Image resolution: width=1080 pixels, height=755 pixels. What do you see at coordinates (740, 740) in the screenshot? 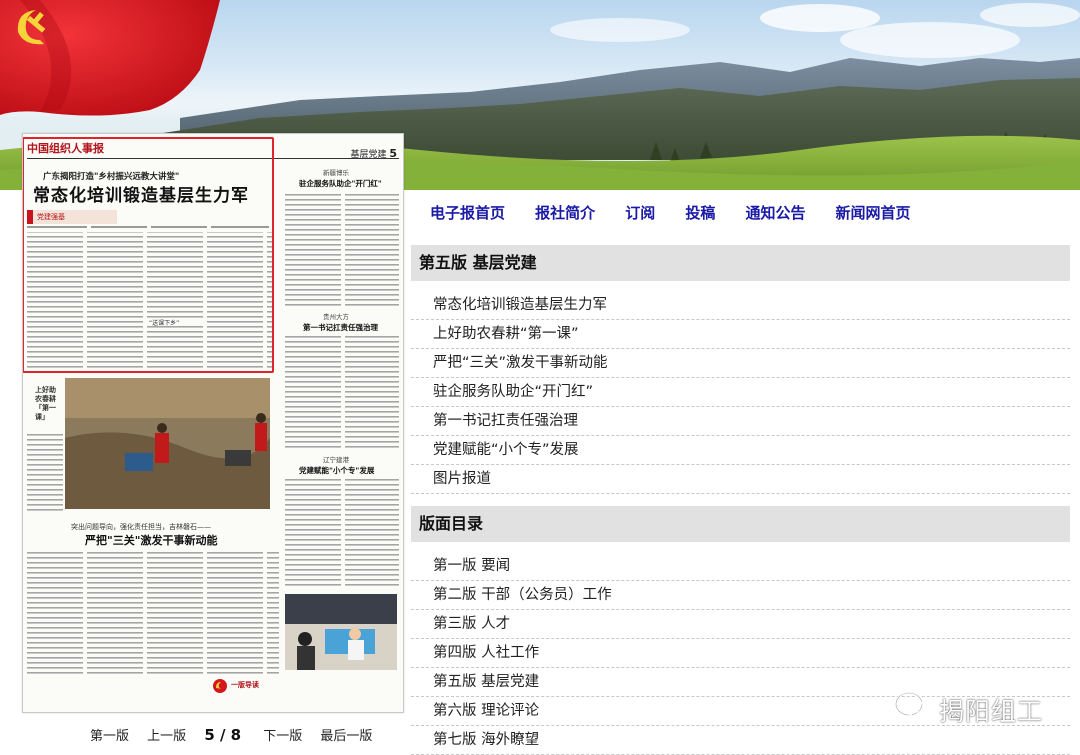
I see `page-link: 第七版 海外瞭望` at bounding box center [740, 740].